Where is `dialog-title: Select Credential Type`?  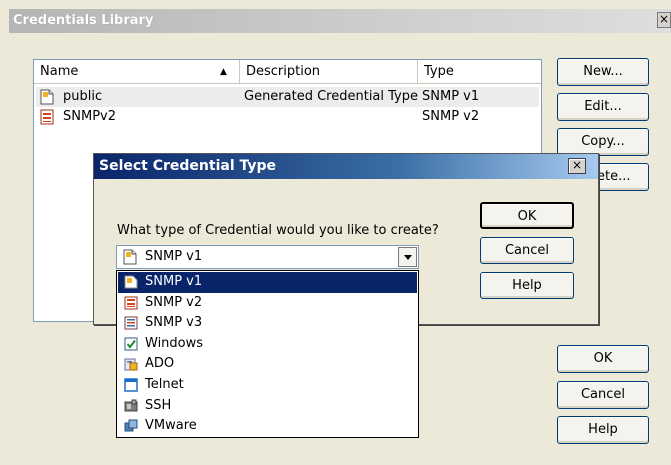 dialog-title: Select Credential Type is located at coordinates (188, 166).